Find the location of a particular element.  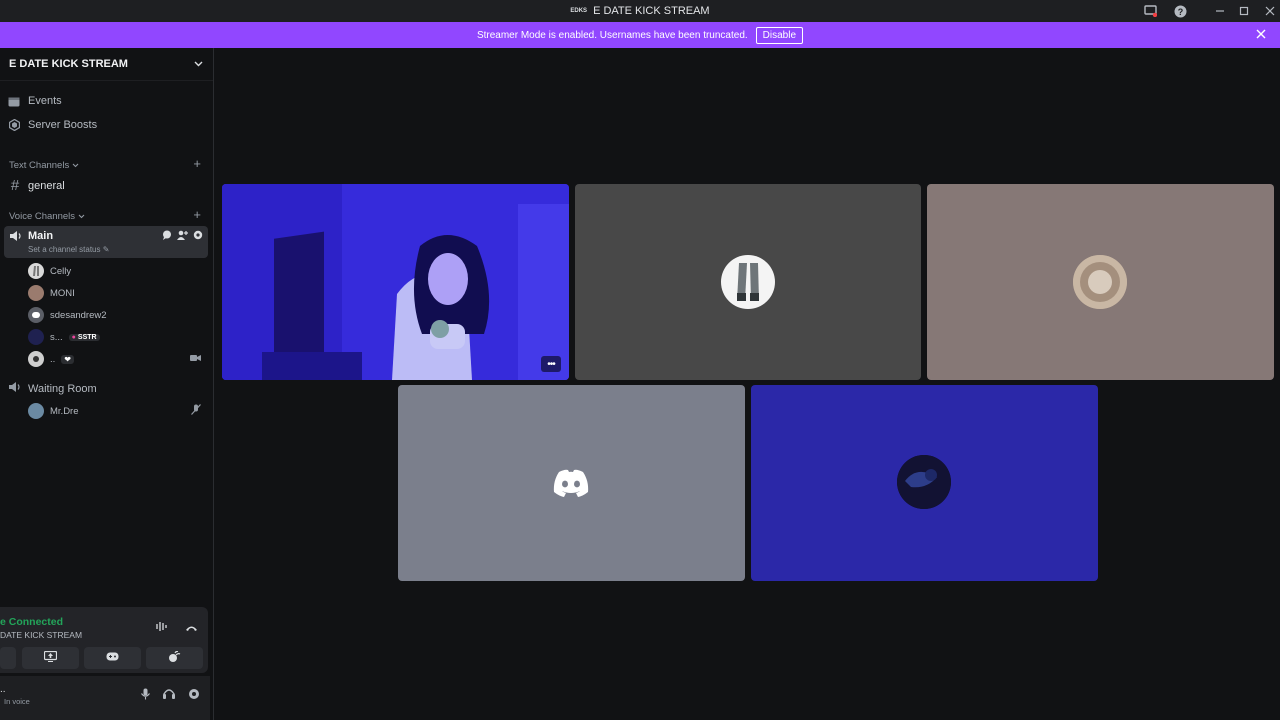

inbox-icon is located at coordinates (1150, 11).